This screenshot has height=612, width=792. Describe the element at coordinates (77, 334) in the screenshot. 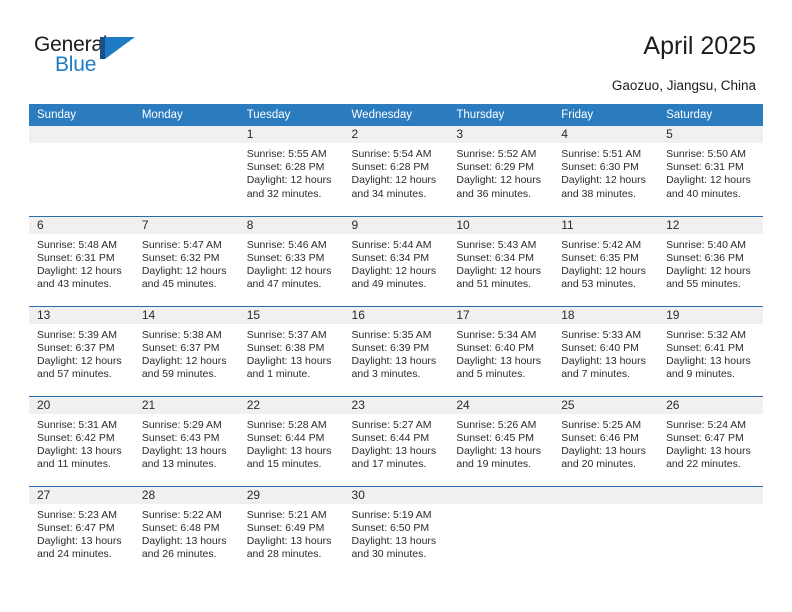

I see `sunrise-time: Sunrise: 5:39 AM` at that location.